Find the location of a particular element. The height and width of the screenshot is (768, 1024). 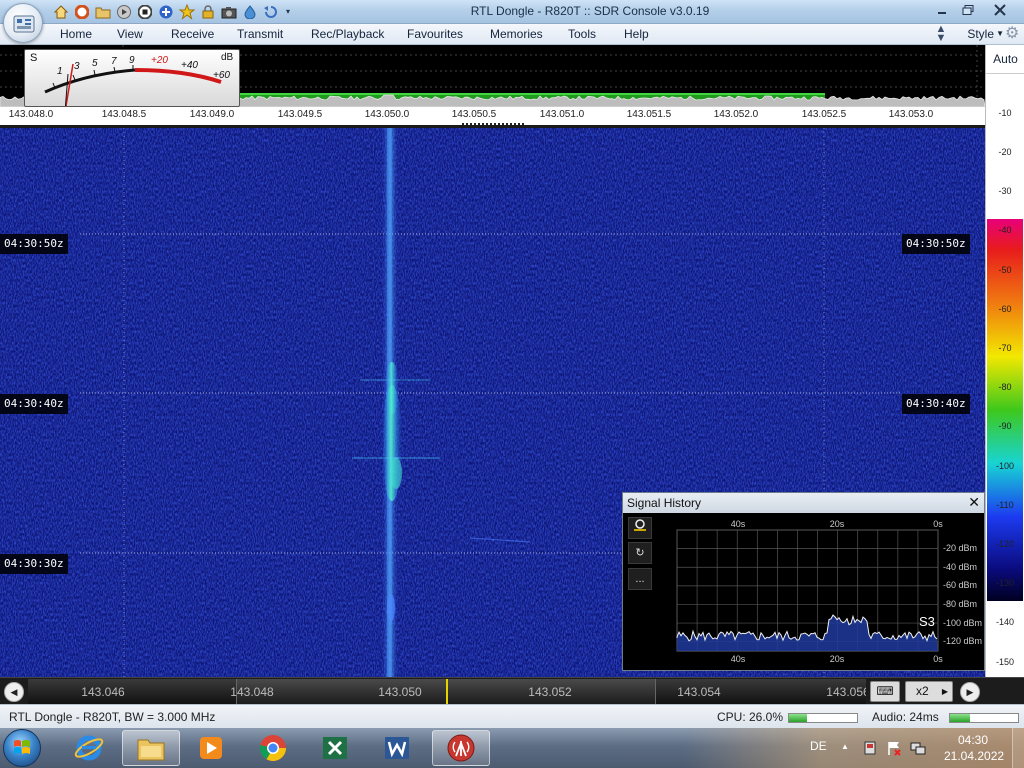

tray-expand-icon: ▲ is located at coordinates (845, 746).